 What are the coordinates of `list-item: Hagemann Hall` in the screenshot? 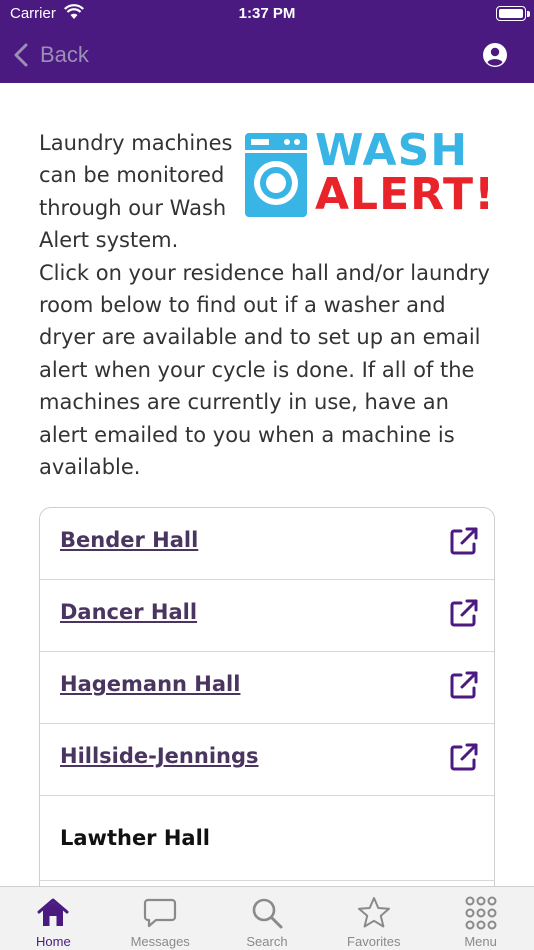 It's located at (267, 688).